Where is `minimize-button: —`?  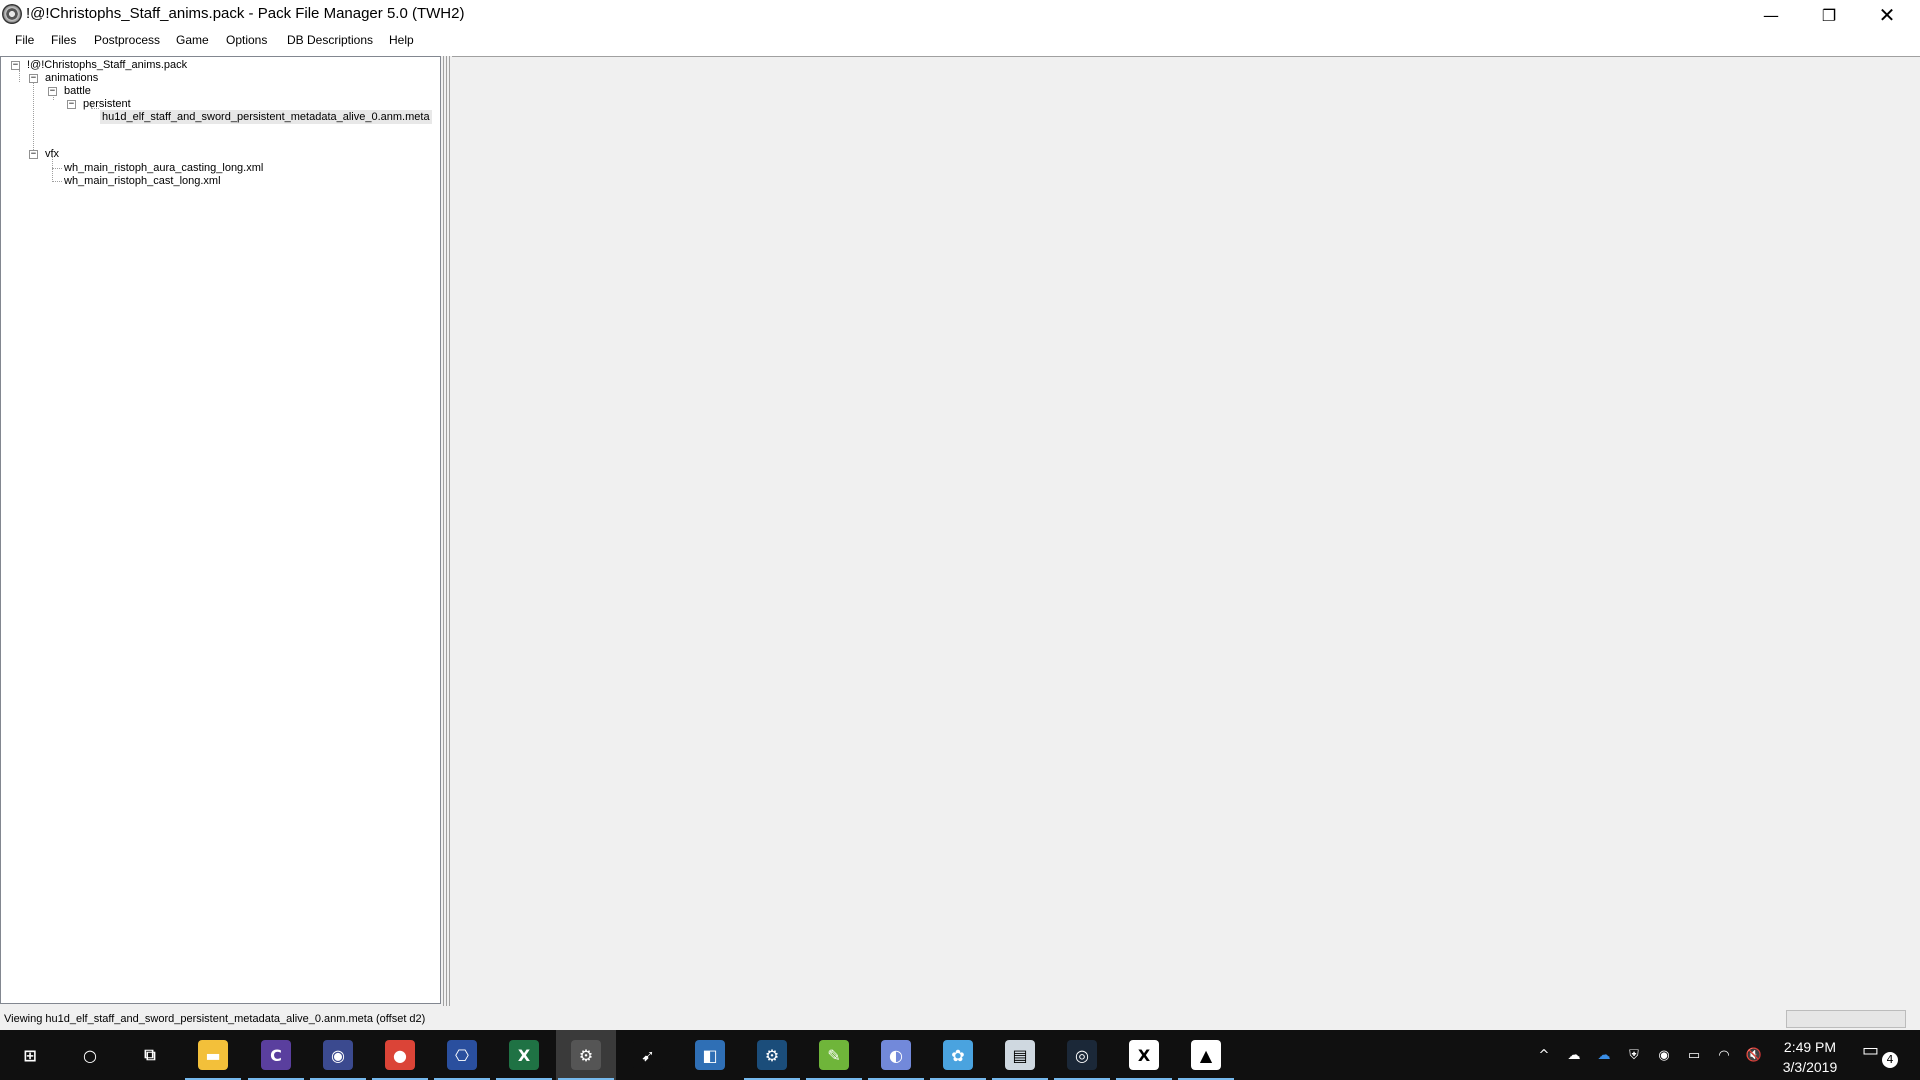 minimize-button: — is located at coordinates (1771, 15).